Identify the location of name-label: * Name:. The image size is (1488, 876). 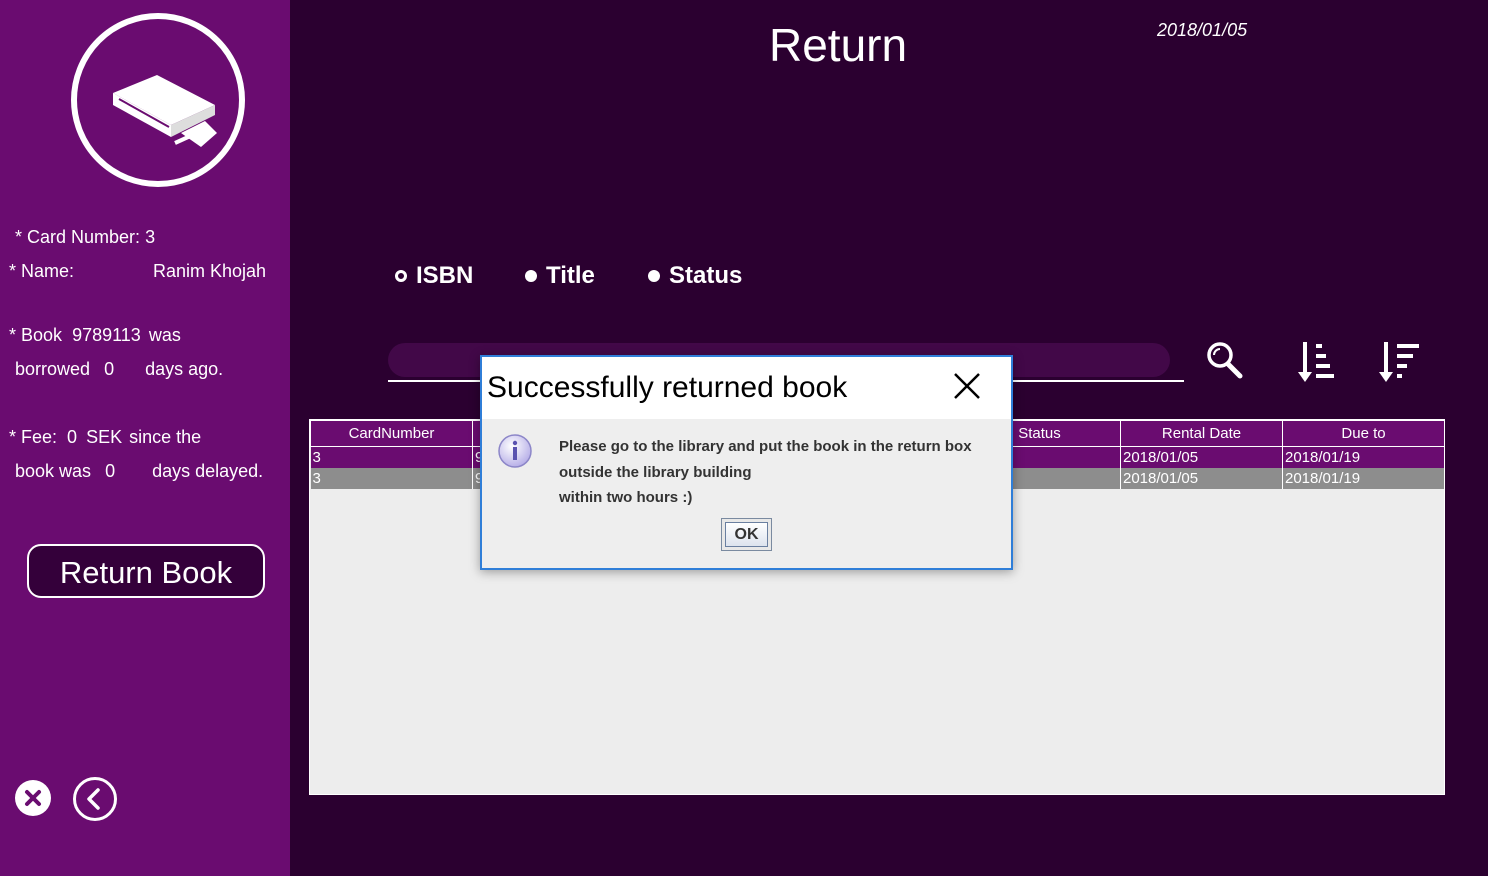
(42, 271).